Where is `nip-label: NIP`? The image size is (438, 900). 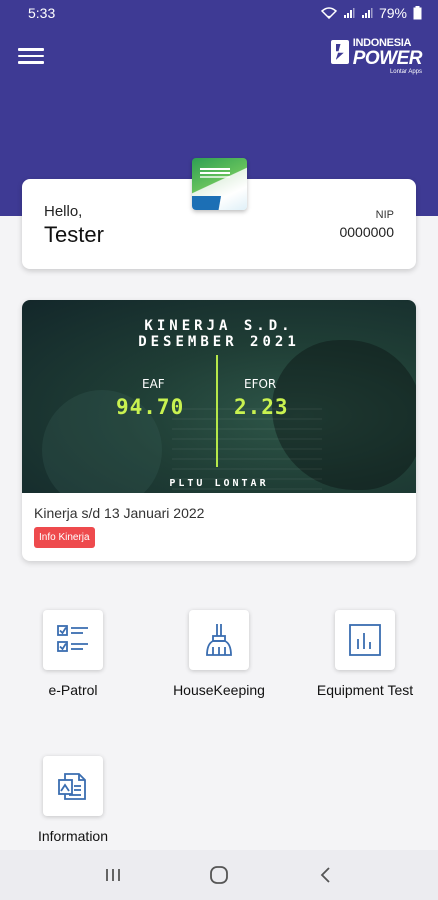 nip-label: NIP is located at coordinates (384, 215).